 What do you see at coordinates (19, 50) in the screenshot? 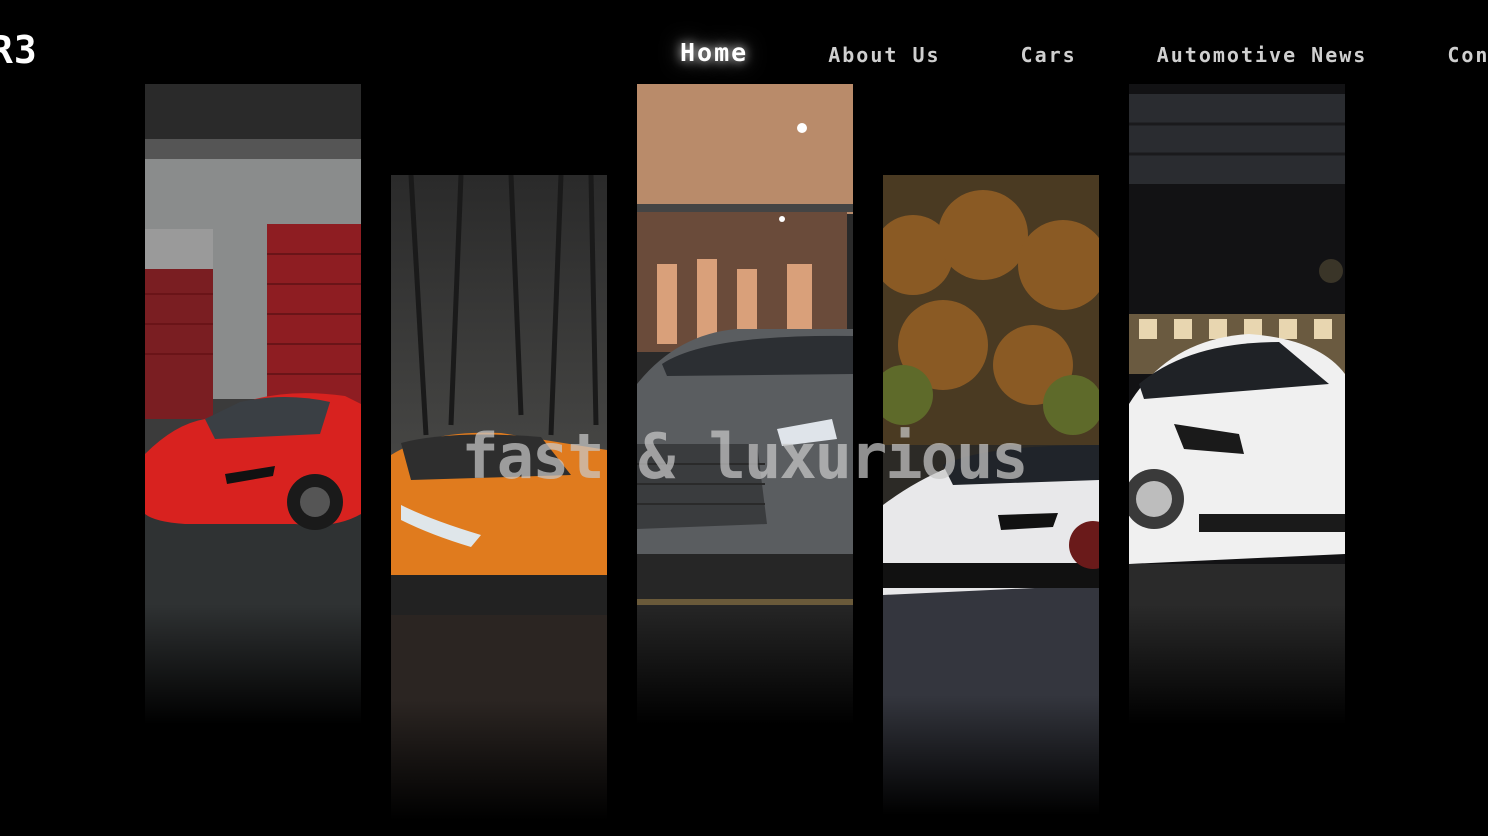
I see `site-logo: R3` at bounding box center [19, 50].